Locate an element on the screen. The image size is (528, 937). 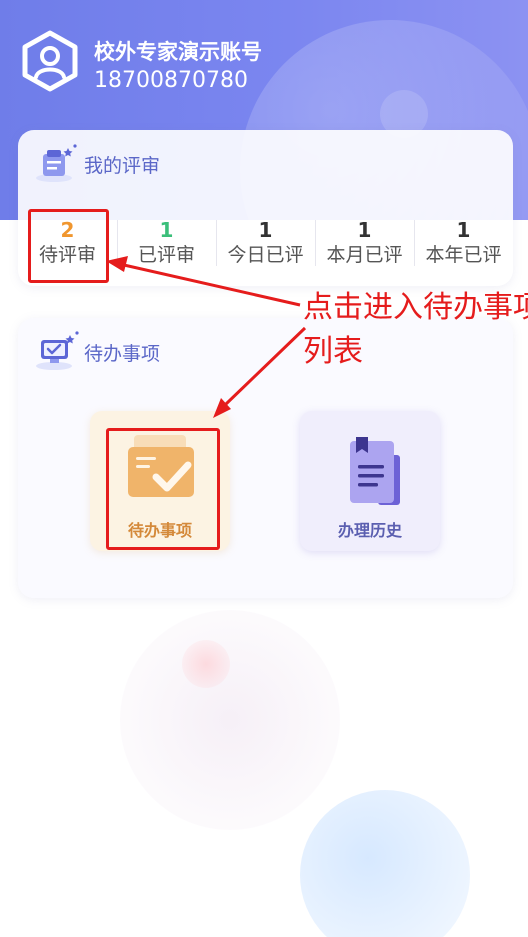
account-phone: 18700870780 is located at coordinates (171, 80).